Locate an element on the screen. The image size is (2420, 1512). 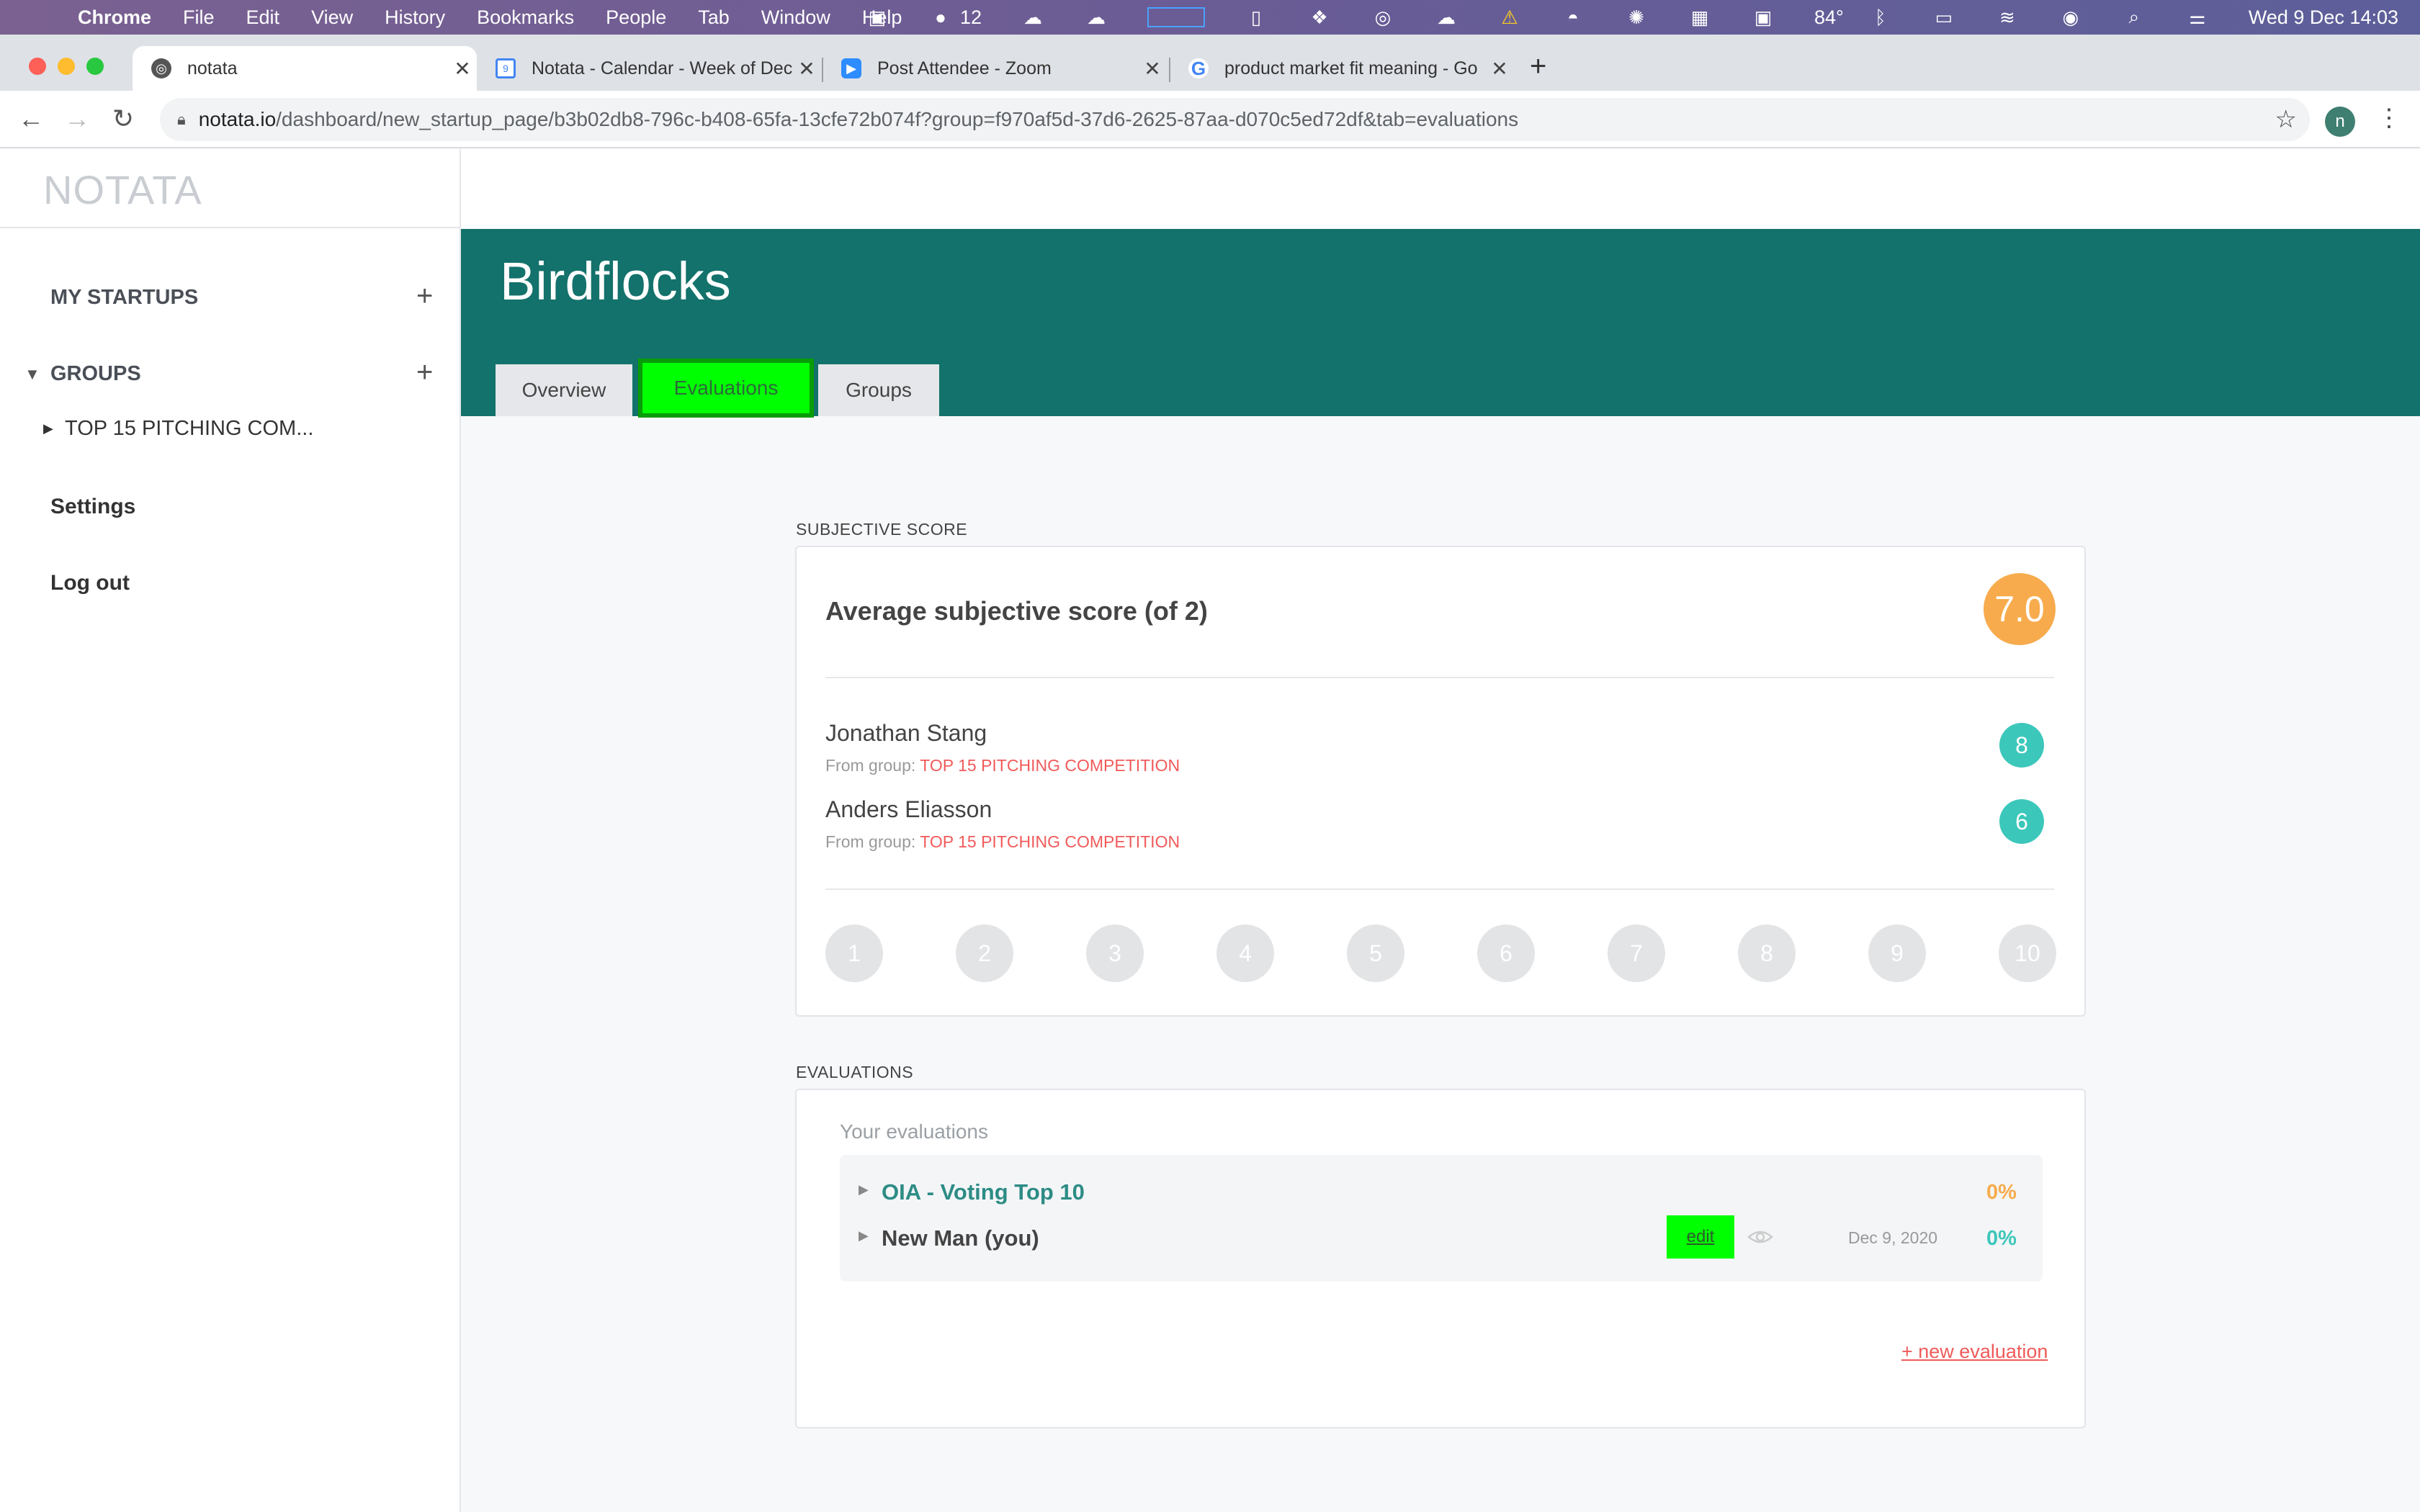
close-window-button is located at coordinates (37, 66).